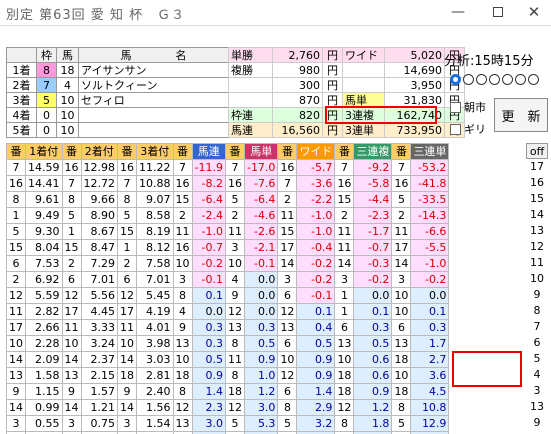 The height and width of the screenshot is (434, 551). What do you see at coordinates (261, 231) in the screenshot?
I see `odds-value-cell: -2.6` at bounding box center [261, 231].